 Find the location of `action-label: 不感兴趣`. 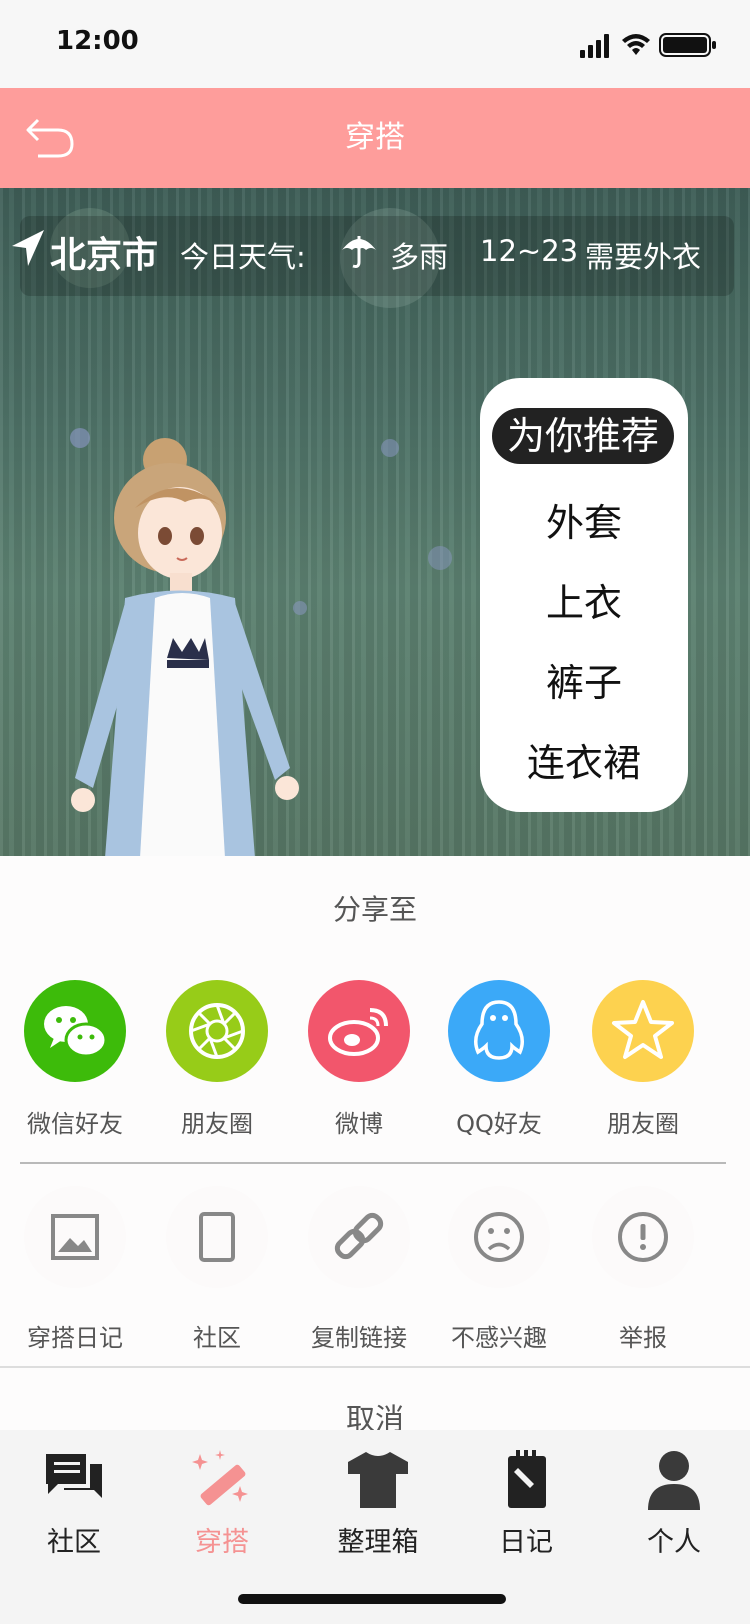

action-label: 不感兴趣 is located at coordinates (499, 1338).